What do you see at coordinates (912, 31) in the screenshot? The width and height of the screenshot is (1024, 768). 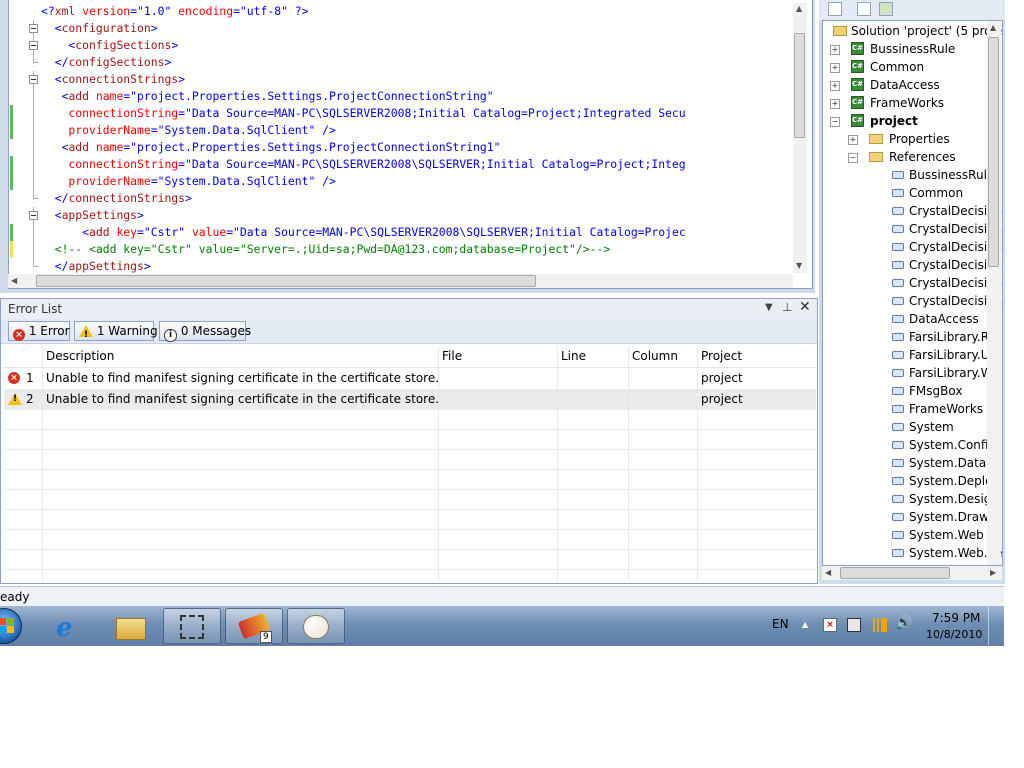 I see `solution-root: Solution 'project' (5 proje` at bounding box center [912, 31].